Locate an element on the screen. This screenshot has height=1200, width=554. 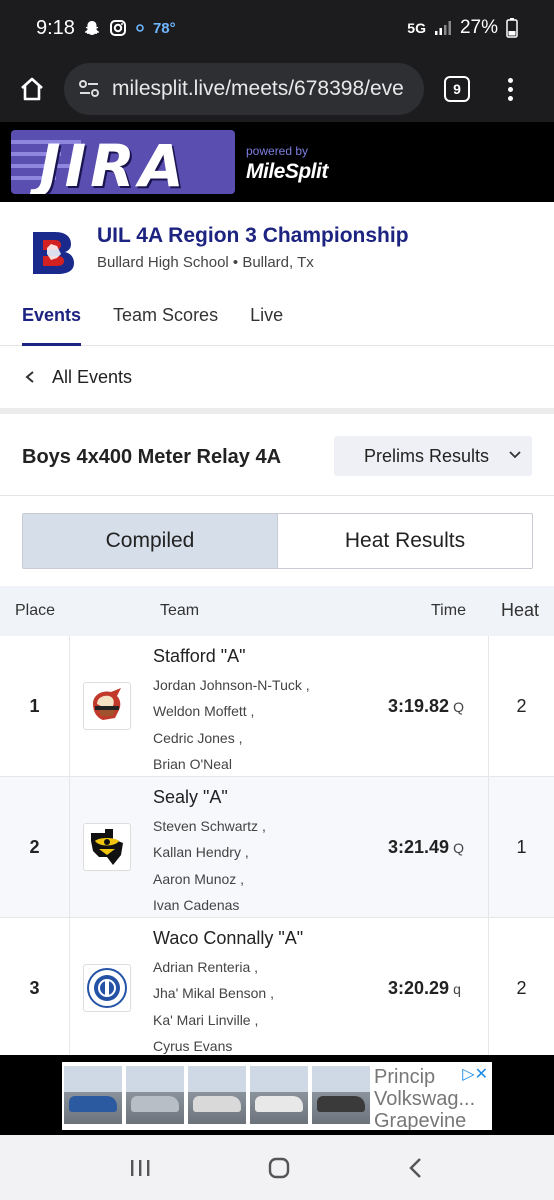
chevron-down-icon is located at coordinates (515, 455).